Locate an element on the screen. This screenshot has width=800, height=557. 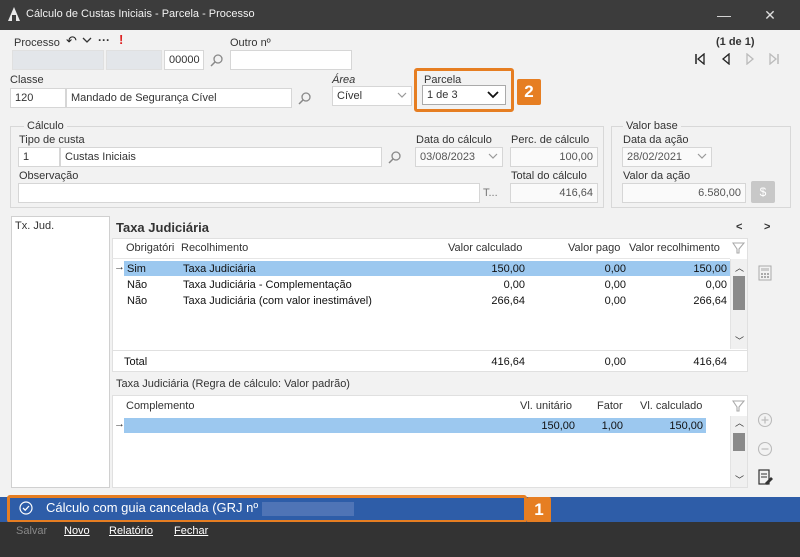
data-calculo-value: 03/08/2023 is located at coordinates (448, 157).